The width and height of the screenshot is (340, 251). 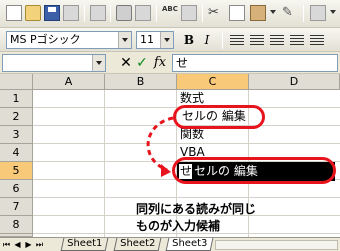 I want to click on column-header-b: B, so click(x=141, y=82).